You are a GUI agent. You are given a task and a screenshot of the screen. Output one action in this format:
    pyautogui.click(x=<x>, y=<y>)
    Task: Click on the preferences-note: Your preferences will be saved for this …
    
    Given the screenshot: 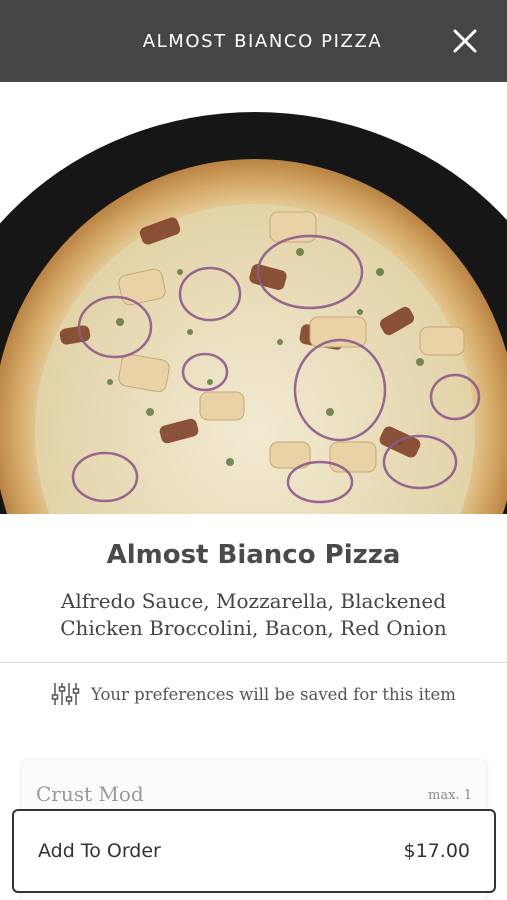 What is the action you would take?
    pyautogui.click(x=253, y=694)
    